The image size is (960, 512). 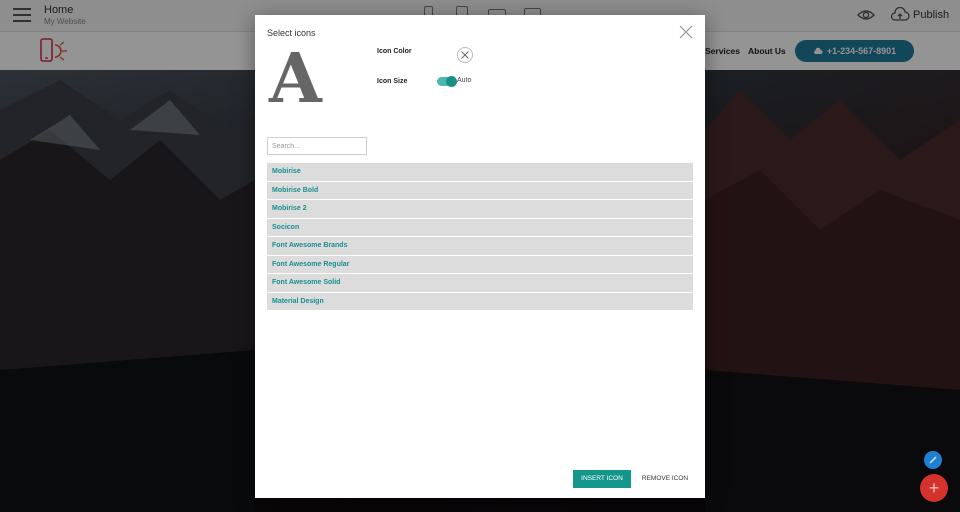 I want to click on icon-size-label: Icon Size, so click(x=392, y=81).